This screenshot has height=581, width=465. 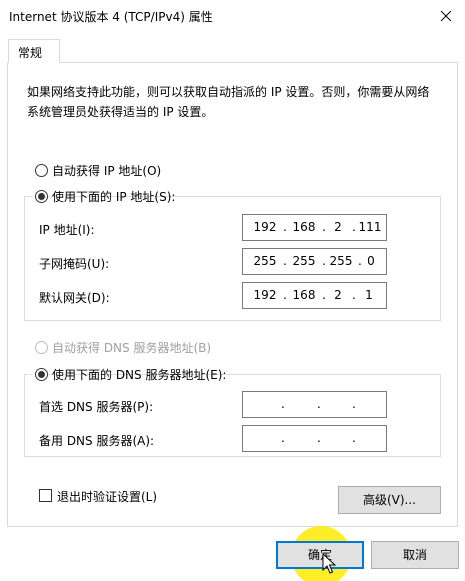 I want to click on tab-general-label: 常规, so click(x=30, y=53).